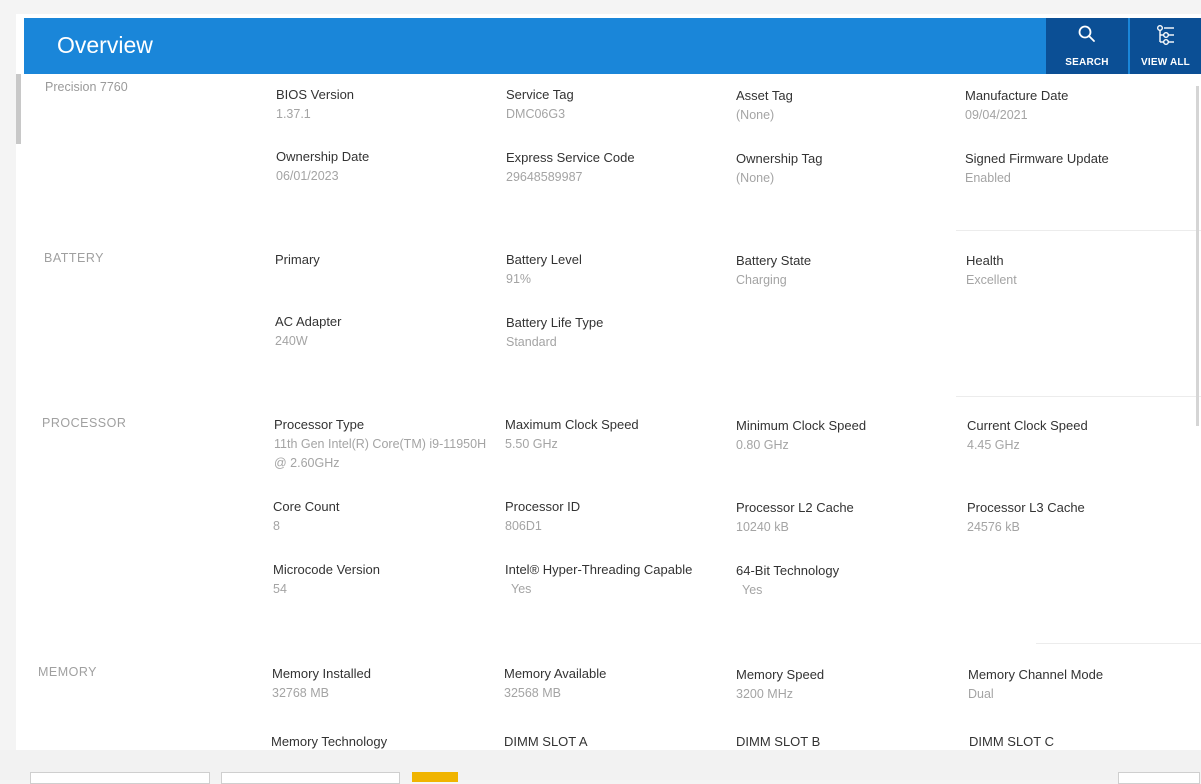  Describe the element at coordinates (1087, 62) in the screenshot. I see `search-button-label: SEARCH` at that location.